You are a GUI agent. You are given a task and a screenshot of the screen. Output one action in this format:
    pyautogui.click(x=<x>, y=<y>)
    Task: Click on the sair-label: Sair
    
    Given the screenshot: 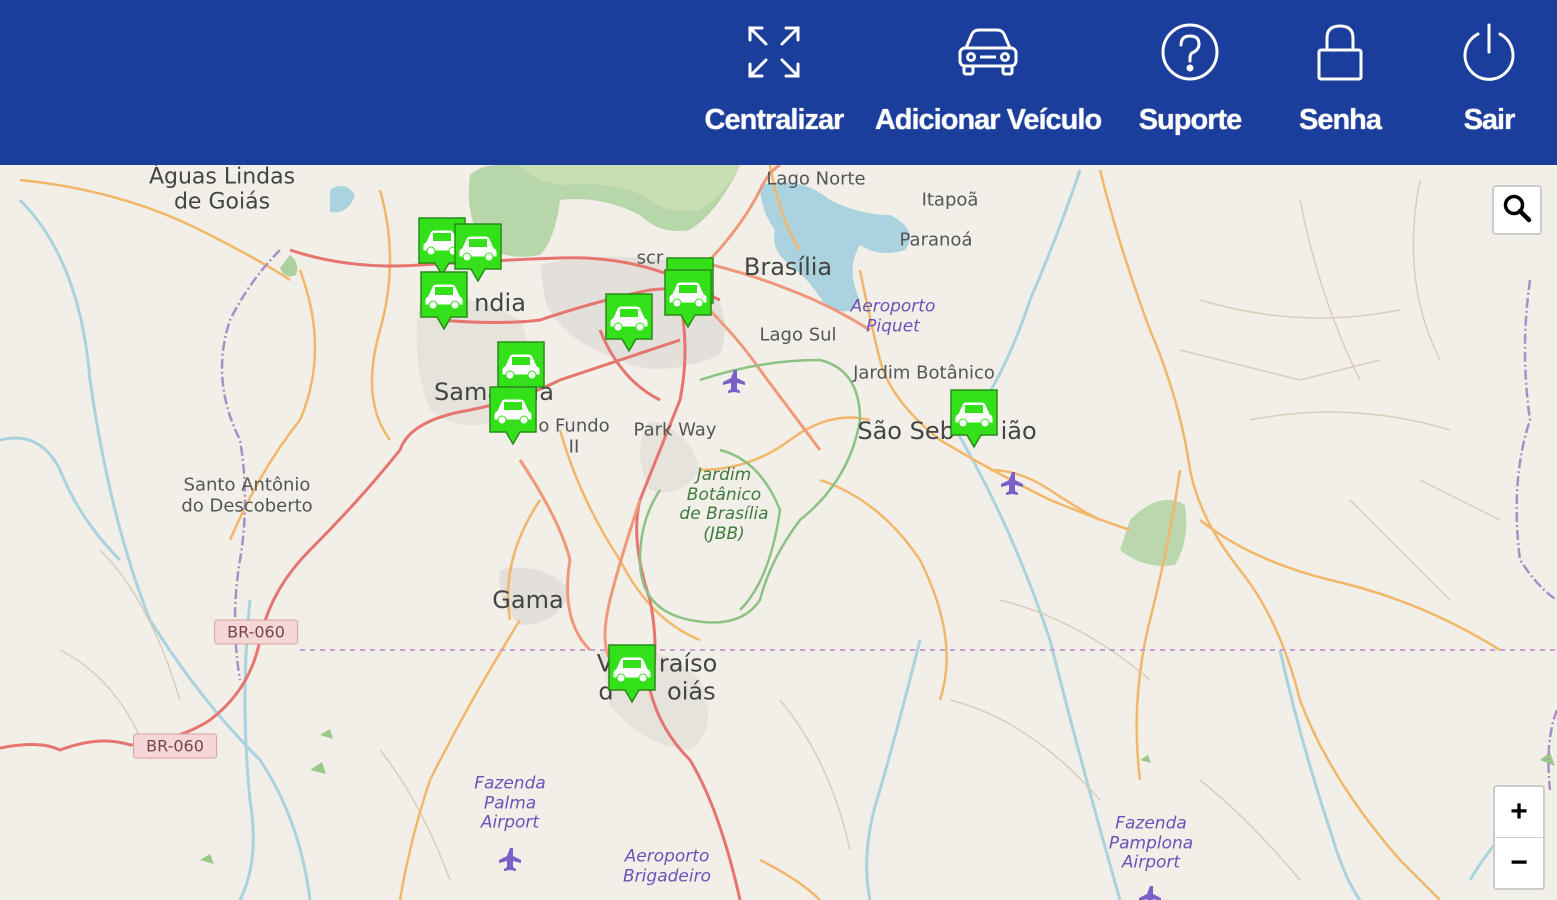 What is the action you would take?
    pyautogui.click(x=1489, y=120)
    